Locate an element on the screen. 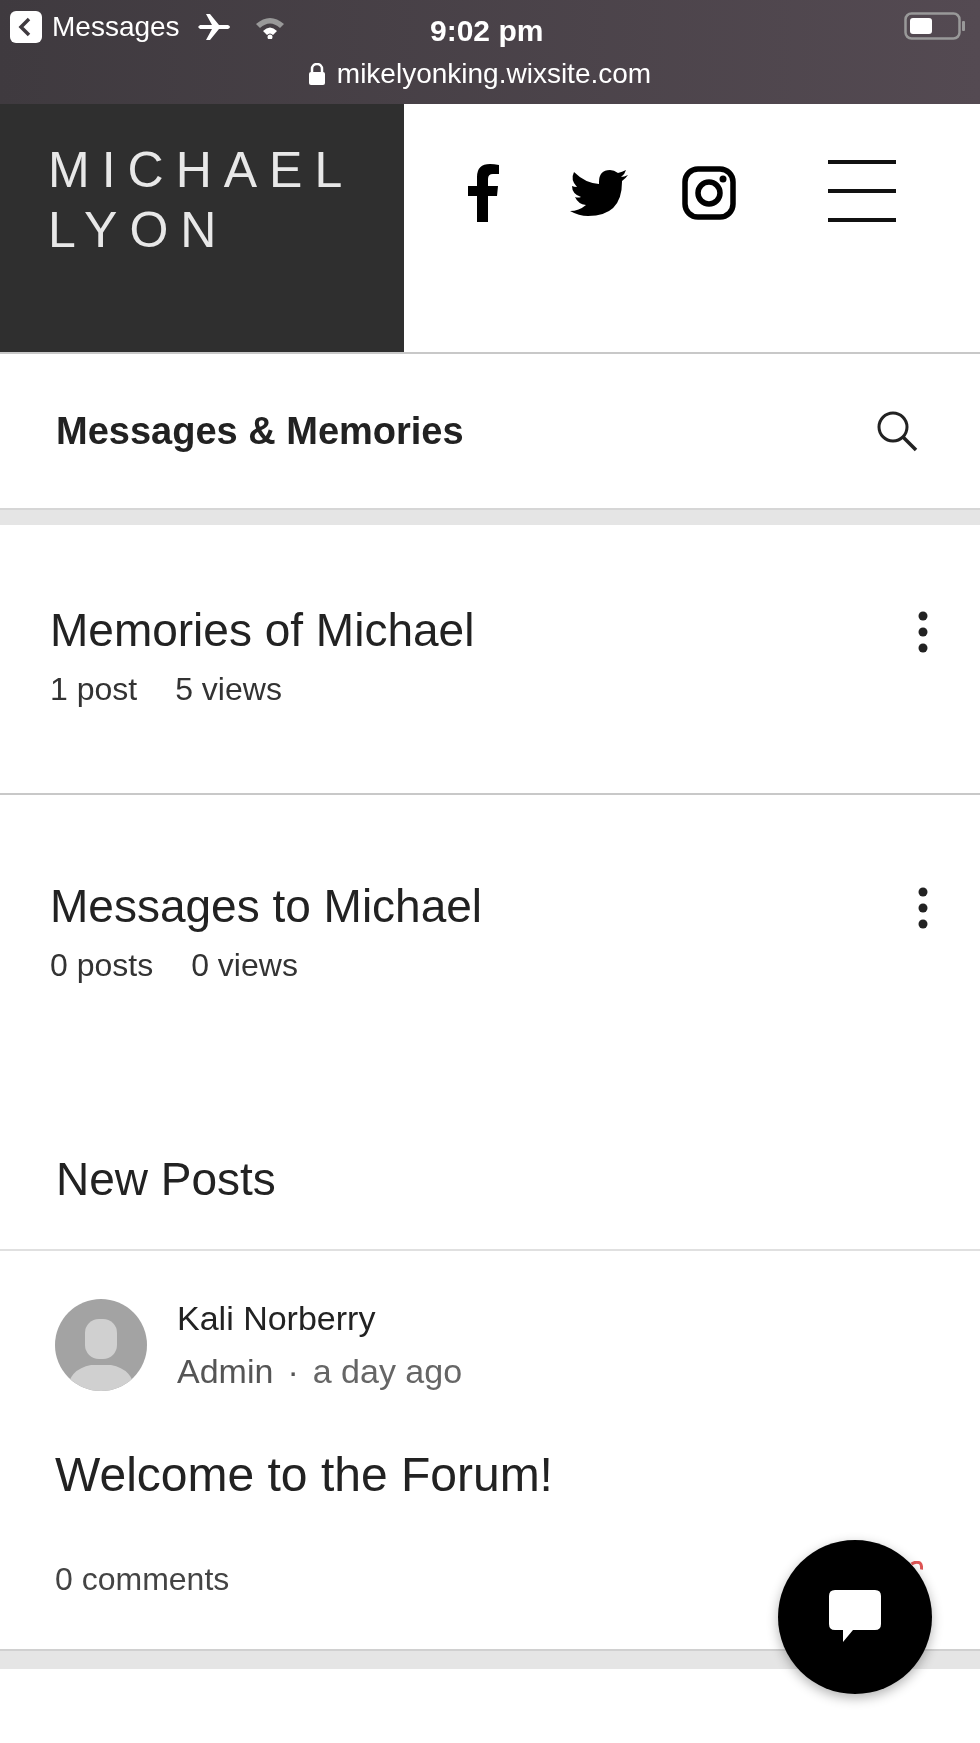 This screenshot has width=980, height=1743. back-link: Messages is located at coordinates (116, 27).